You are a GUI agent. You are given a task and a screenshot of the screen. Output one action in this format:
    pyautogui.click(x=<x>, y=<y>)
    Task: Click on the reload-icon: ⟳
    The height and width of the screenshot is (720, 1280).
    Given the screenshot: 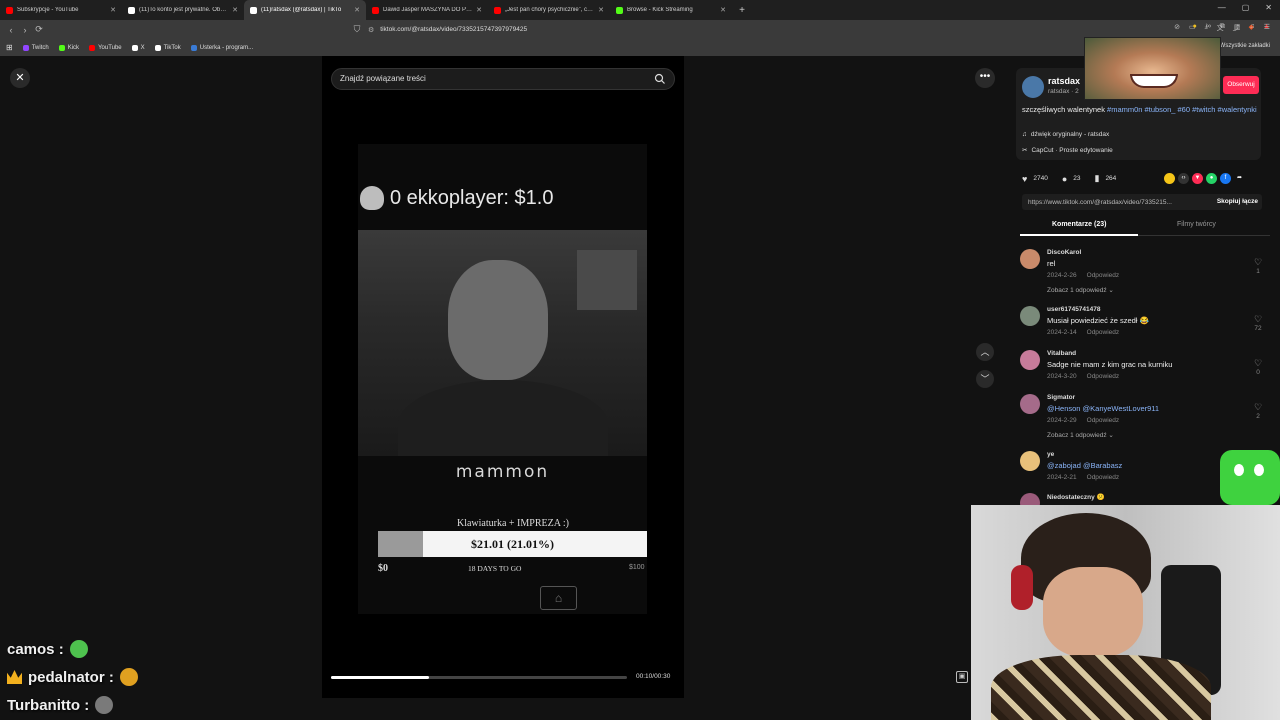 What is the action you would take?
    pyautogui.click(x=39, y=29)
    